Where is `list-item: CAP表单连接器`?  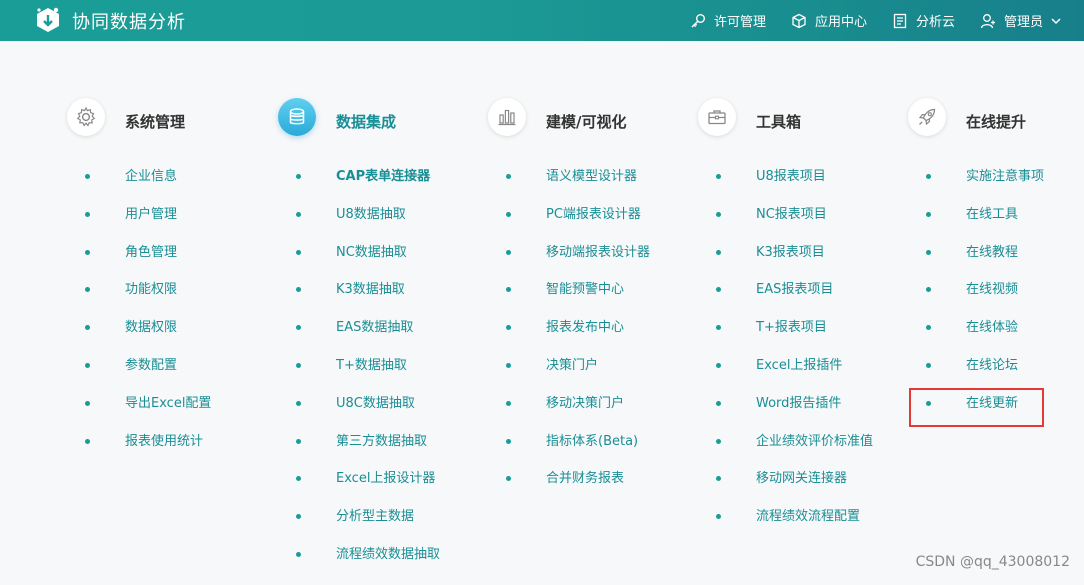
list-item: CAP表单连接器 is located at coordinates (378, 188).